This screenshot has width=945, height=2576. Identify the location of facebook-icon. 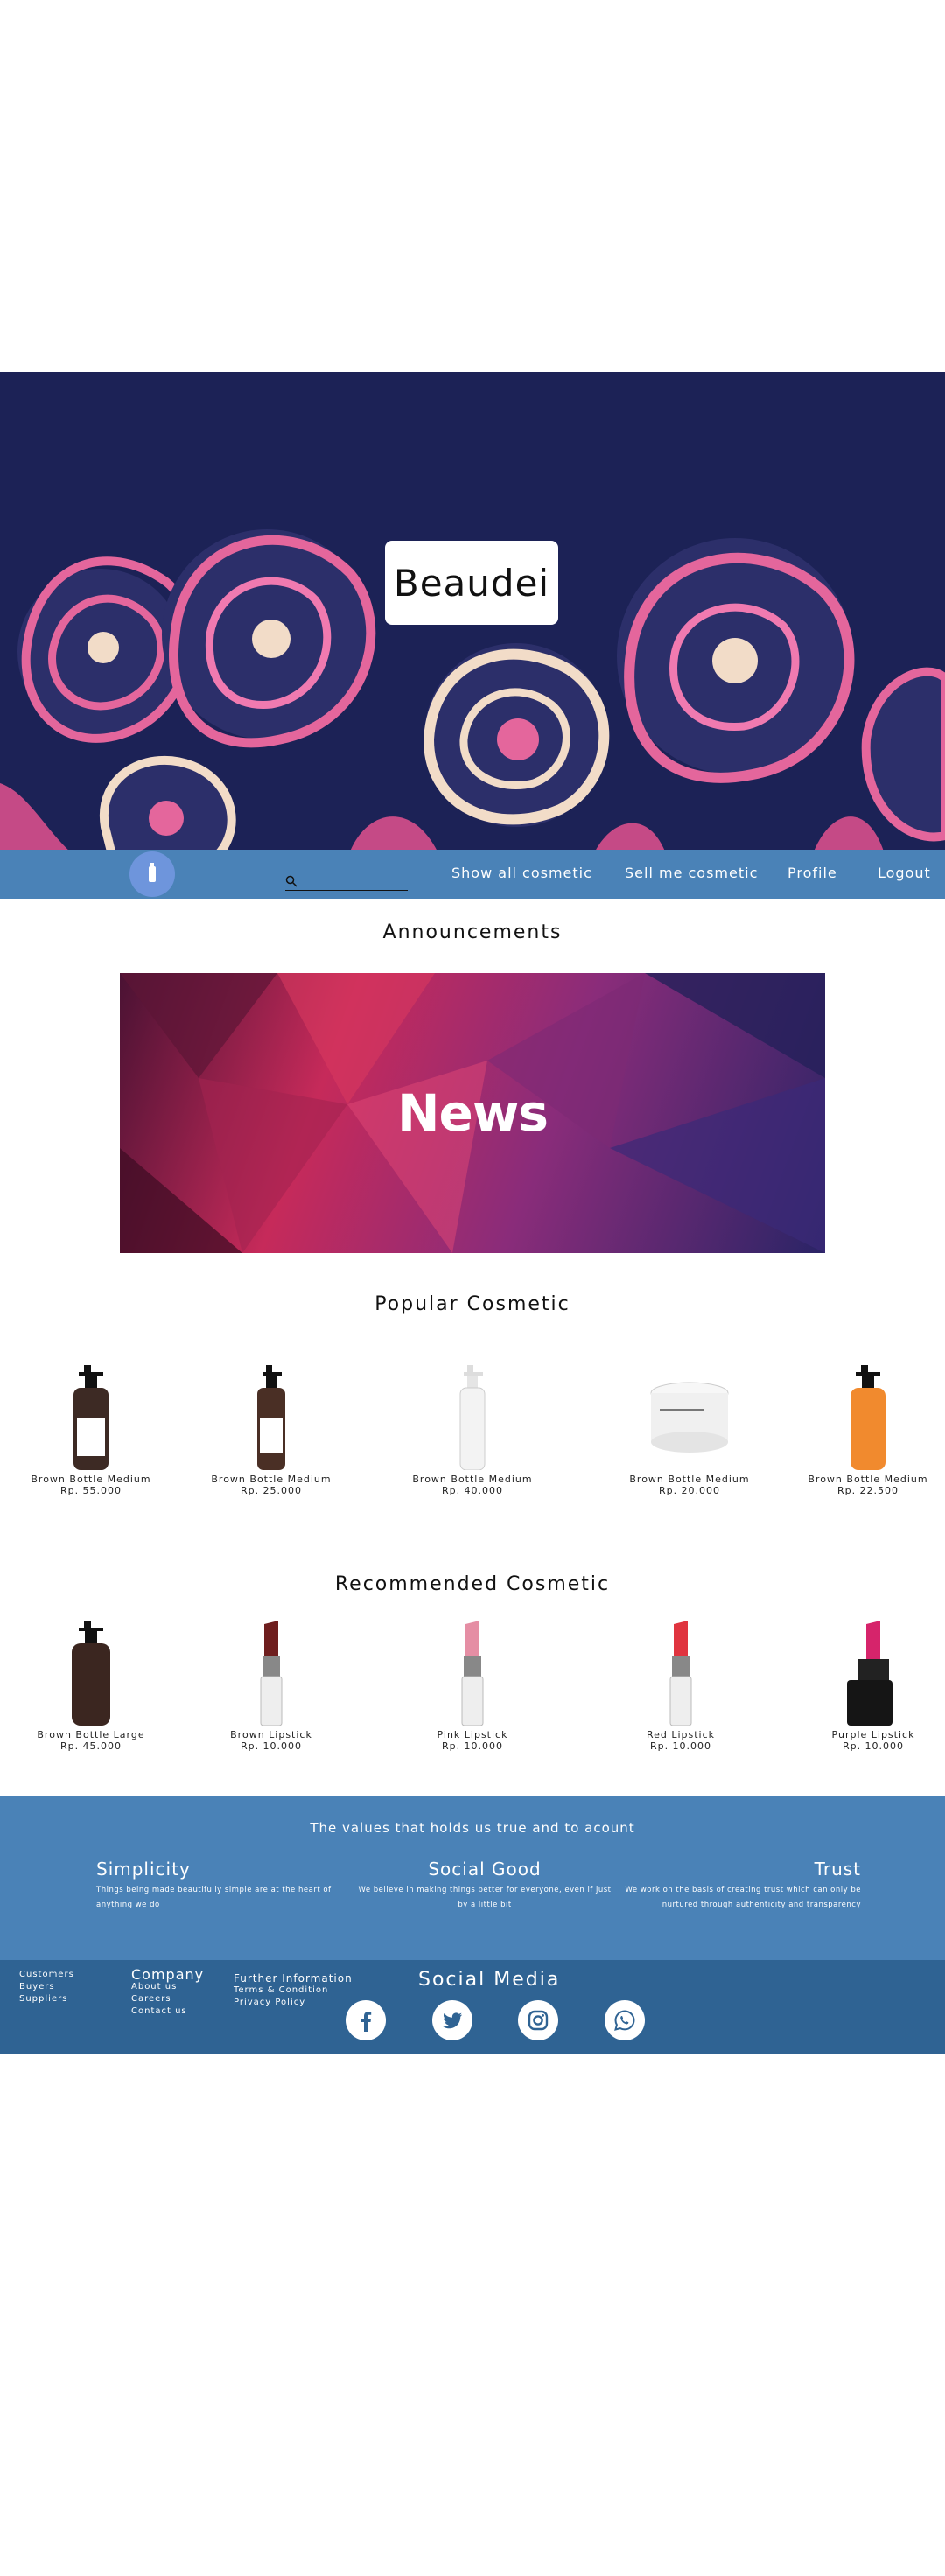
(366, 2020).